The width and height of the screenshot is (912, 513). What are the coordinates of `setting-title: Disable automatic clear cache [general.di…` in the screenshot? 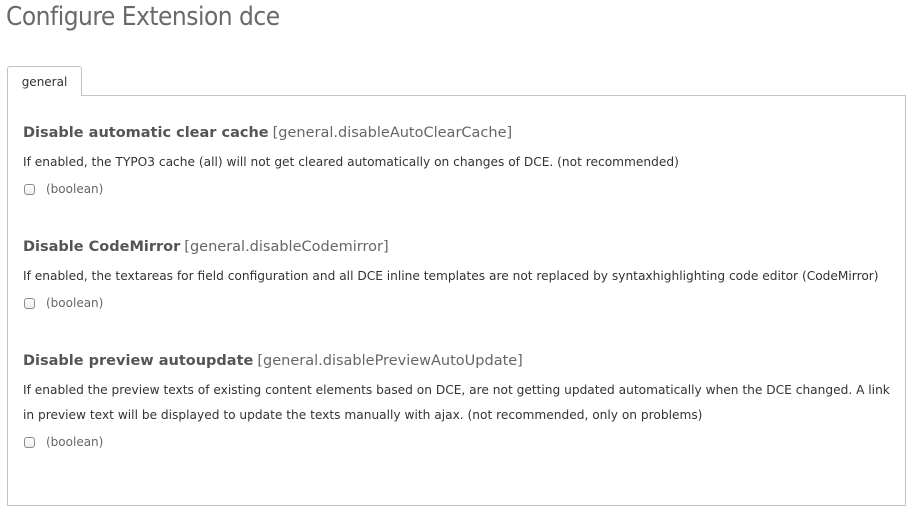 It's located at (458, 133).